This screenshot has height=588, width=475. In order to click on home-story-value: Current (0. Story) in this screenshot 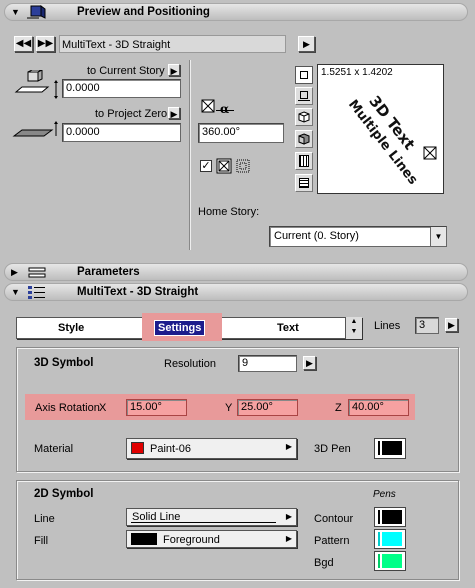, I will do `click(316, 236)`.